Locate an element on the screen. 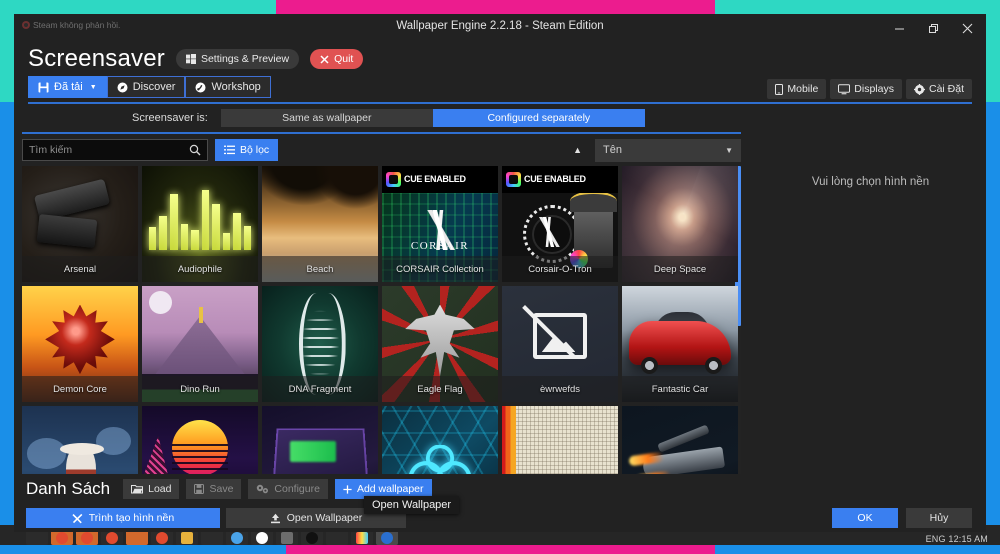 This screenshot has height=554, width=1000. displays-button: Displays is located at coordinates (866, 89).